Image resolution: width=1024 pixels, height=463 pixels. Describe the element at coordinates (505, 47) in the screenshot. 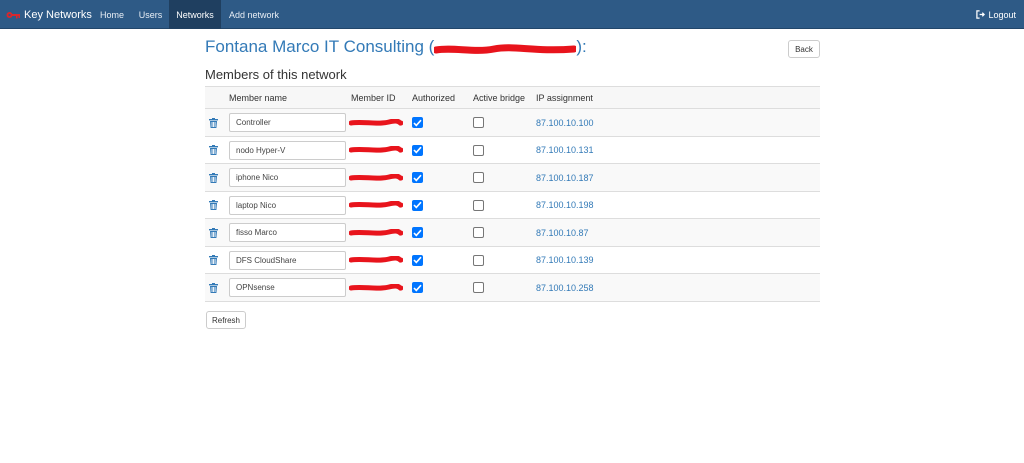

I see `redacted-network-id` at that location.